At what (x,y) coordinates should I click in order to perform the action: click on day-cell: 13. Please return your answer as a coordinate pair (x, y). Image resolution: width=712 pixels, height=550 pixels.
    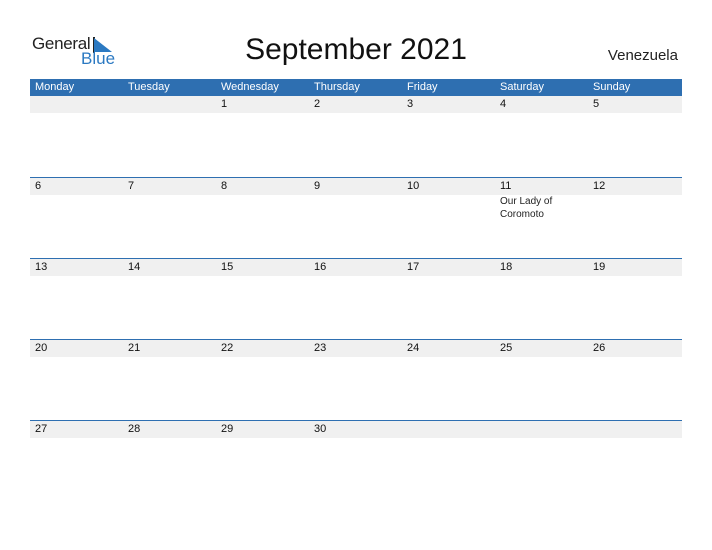
    Looking at the image, I should click on (76, 267).